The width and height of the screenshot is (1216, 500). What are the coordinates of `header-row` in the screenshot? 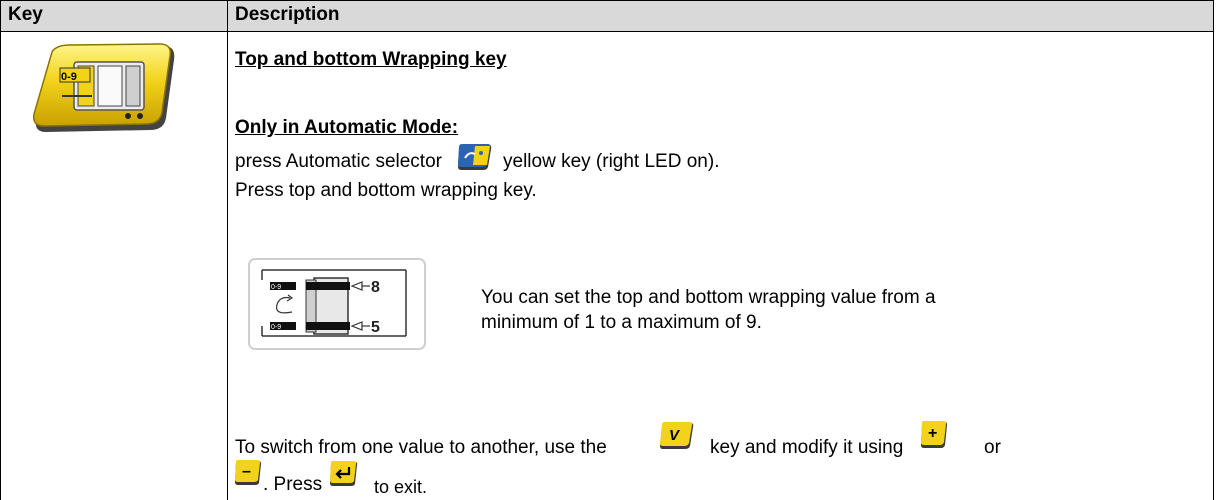 It's located at (607, 15).